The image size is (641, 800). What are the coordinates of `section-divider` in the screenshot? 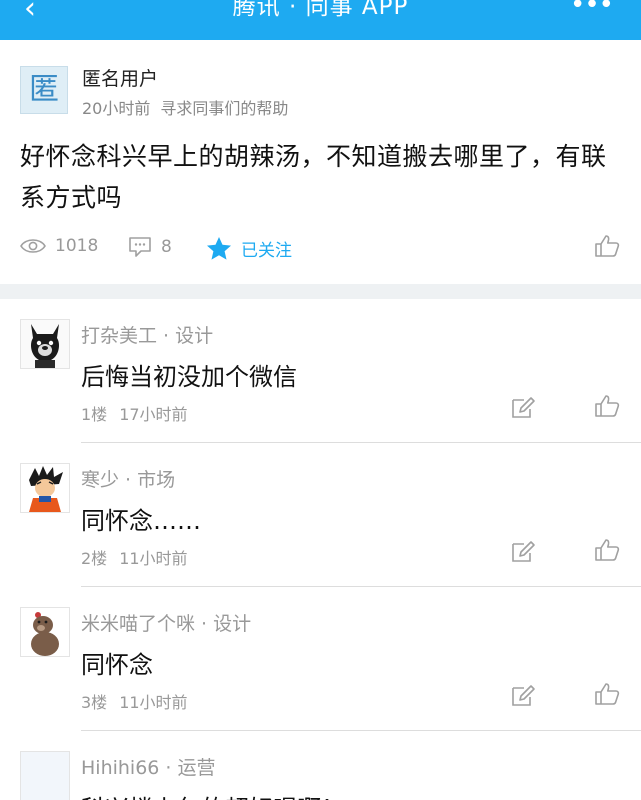 It's located at (320, 291).